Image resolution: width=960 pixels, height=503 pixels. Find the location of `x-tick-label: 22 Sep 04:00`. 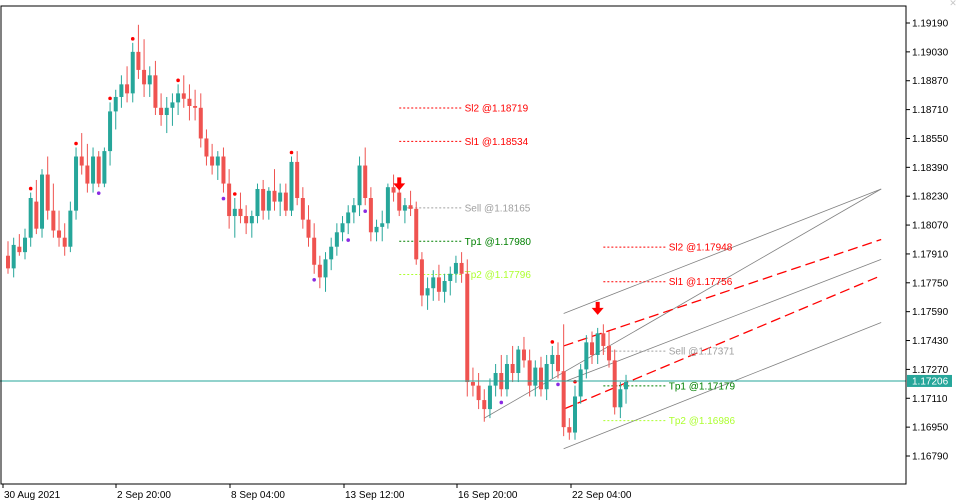

x-tick-label: 22 Sep 04:00 is located at coordinates (602, 495).